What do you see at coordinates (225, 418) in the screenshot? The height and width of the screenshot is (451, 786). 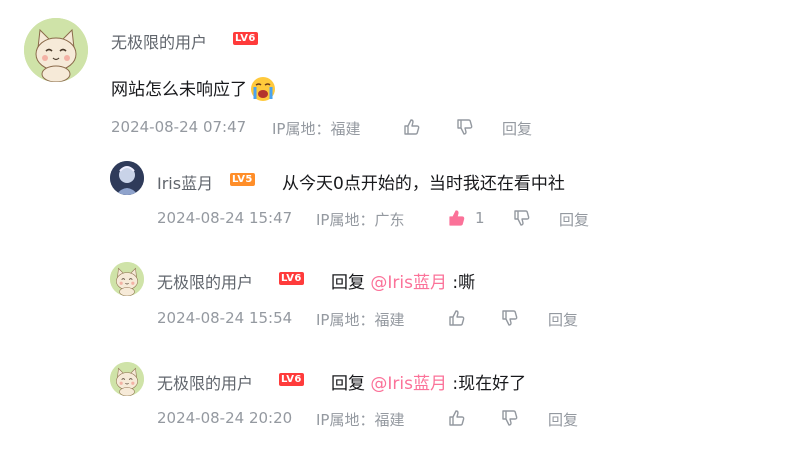 I see `reply-time: 2024-08-24 20:20` at bounding box center [225, 418].